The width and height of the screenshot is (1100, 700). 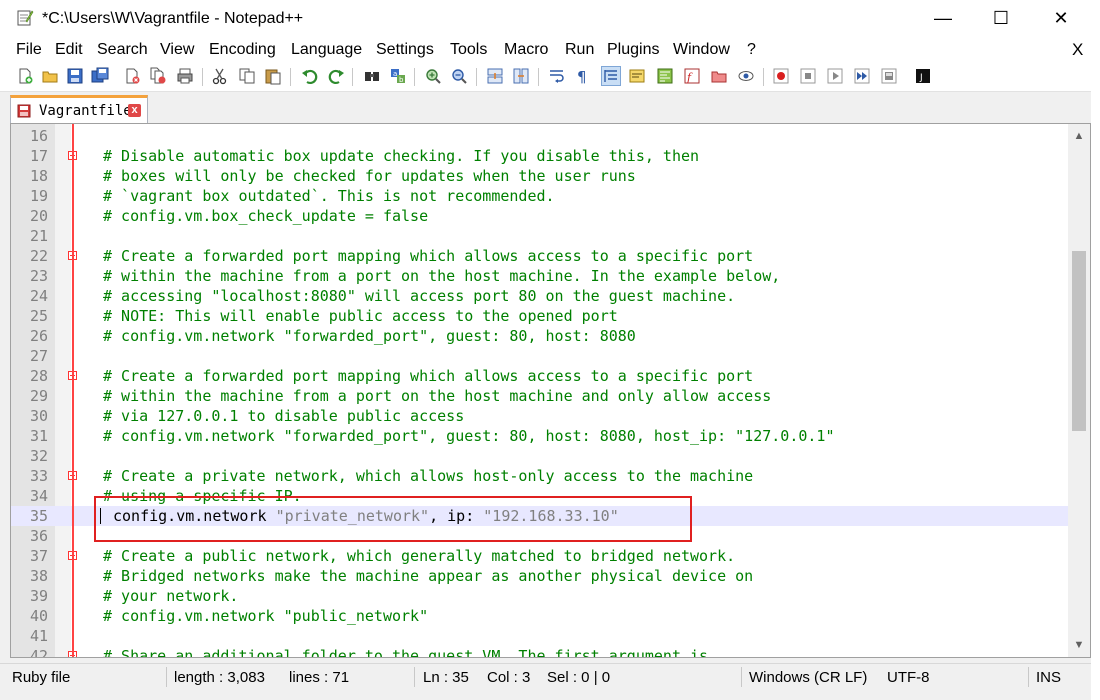 I want to click on text-caret, so click(x=100, y=516).